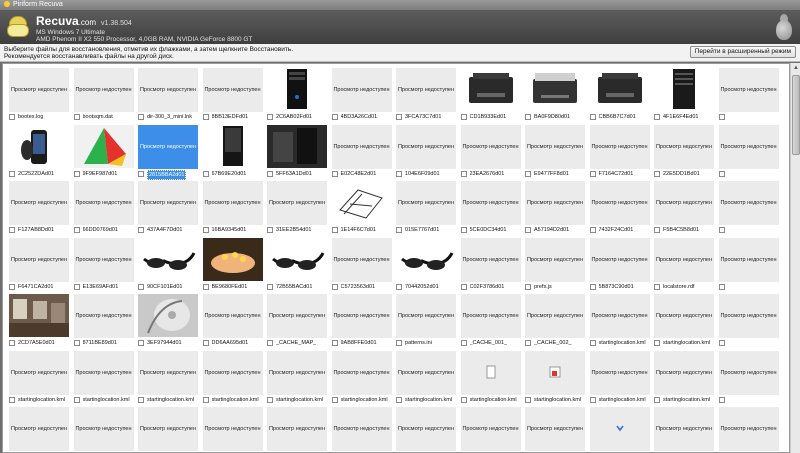 This screenshot has width=800, height=453. I want to click on file-item: Просмотр недоступен 3FCA73C7d01, so click(425, 94).